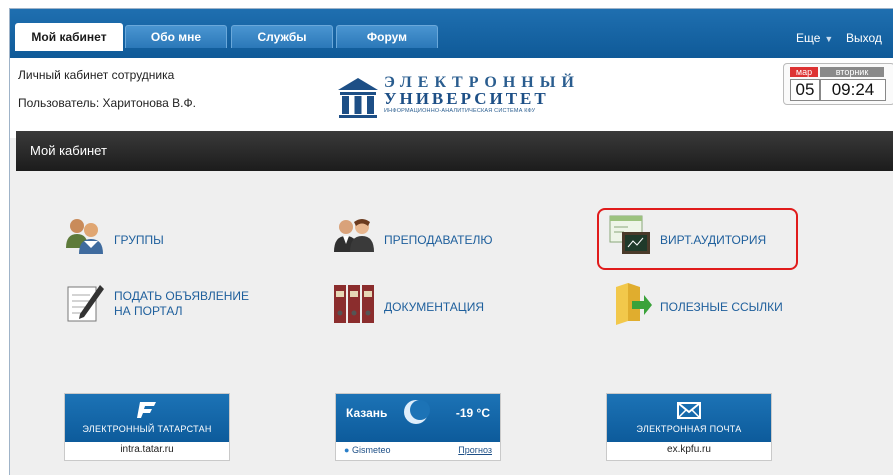 The image size is (893, 475). Describe the element at coordinates (354, 235) in the screenshot. I see `teachers-icon` at that location.